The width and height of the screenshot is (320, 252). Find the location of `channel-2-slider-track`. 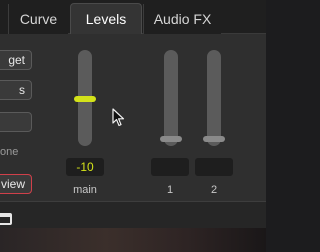

channel-2-slider-track is located at coordinates (214, 98).